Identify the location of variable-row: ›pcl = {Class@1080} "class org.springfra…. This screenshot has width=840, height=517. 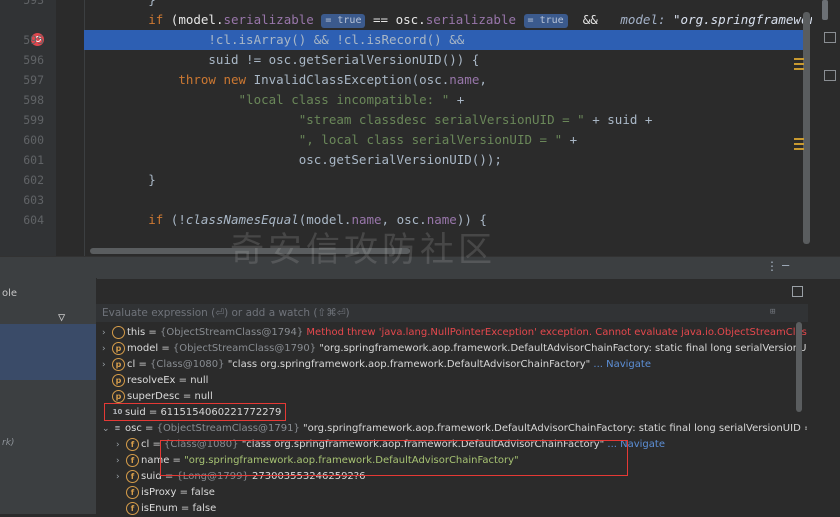
(451, 365).